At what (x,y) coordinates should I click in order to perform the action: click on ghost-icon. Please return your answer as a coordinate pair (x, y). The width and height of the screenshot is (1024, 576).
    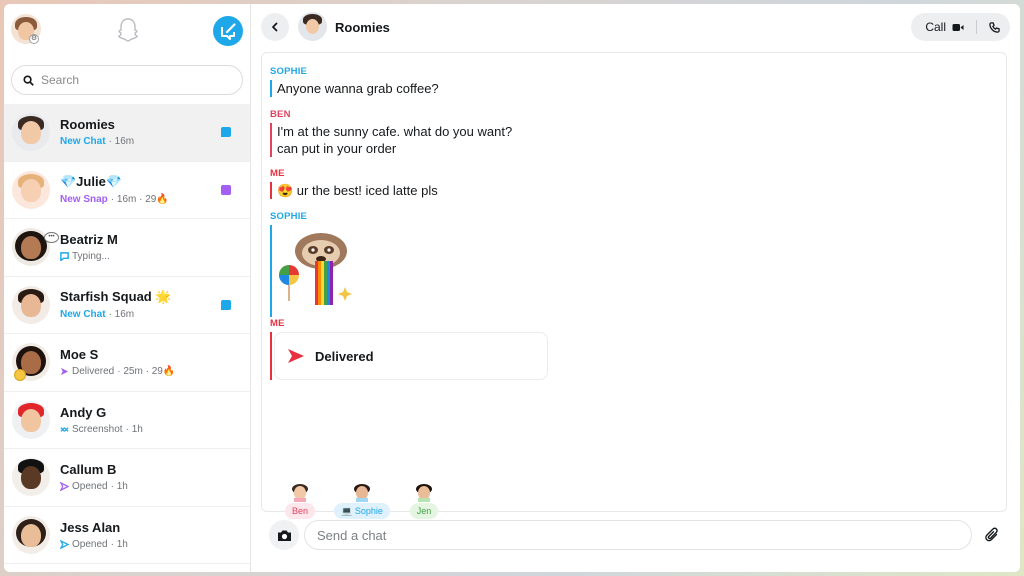
    Looking at the image, I should click on (128, 30).